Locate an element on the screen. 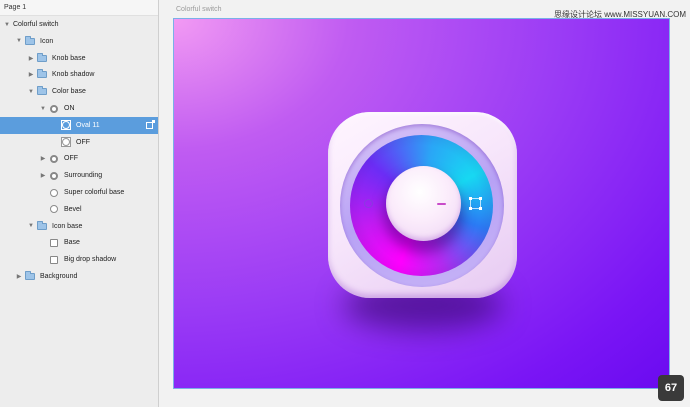 This screenshot has width=690, height=407. layer-row: OFF is located at coordinates (79, 142).